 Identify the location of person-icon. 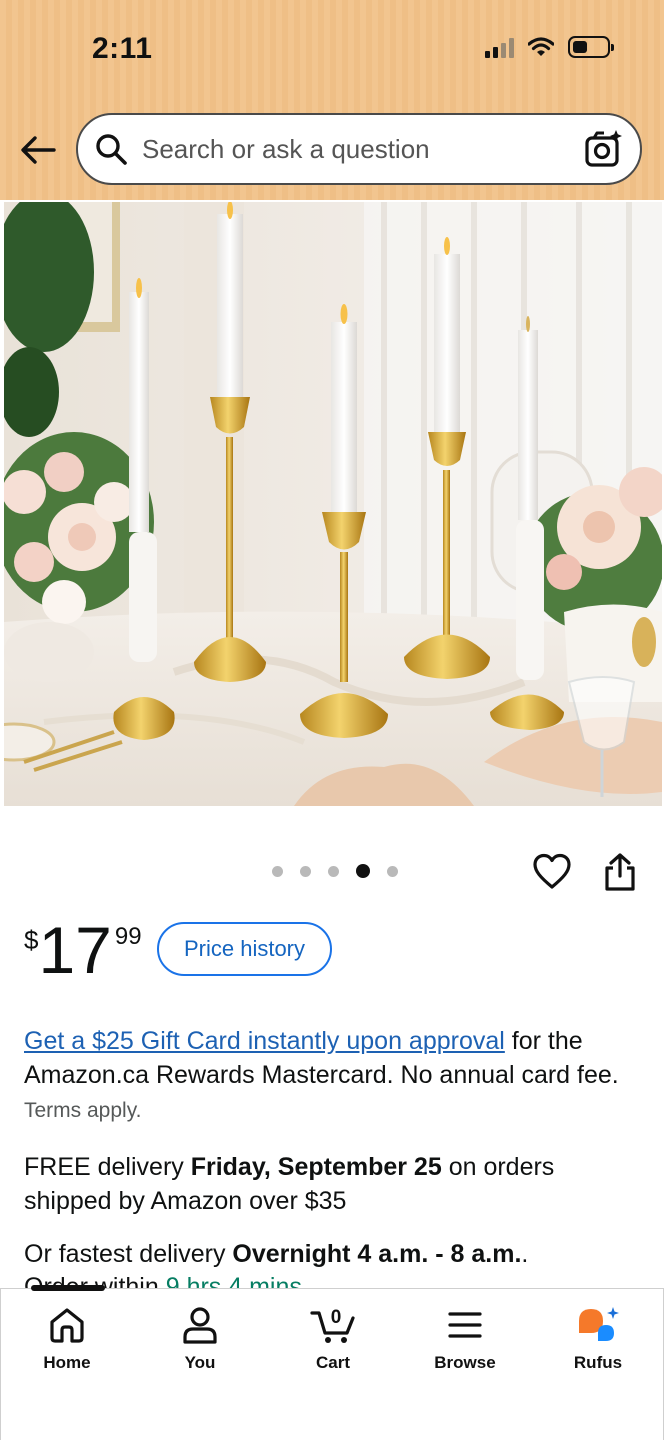
(200, 1325).